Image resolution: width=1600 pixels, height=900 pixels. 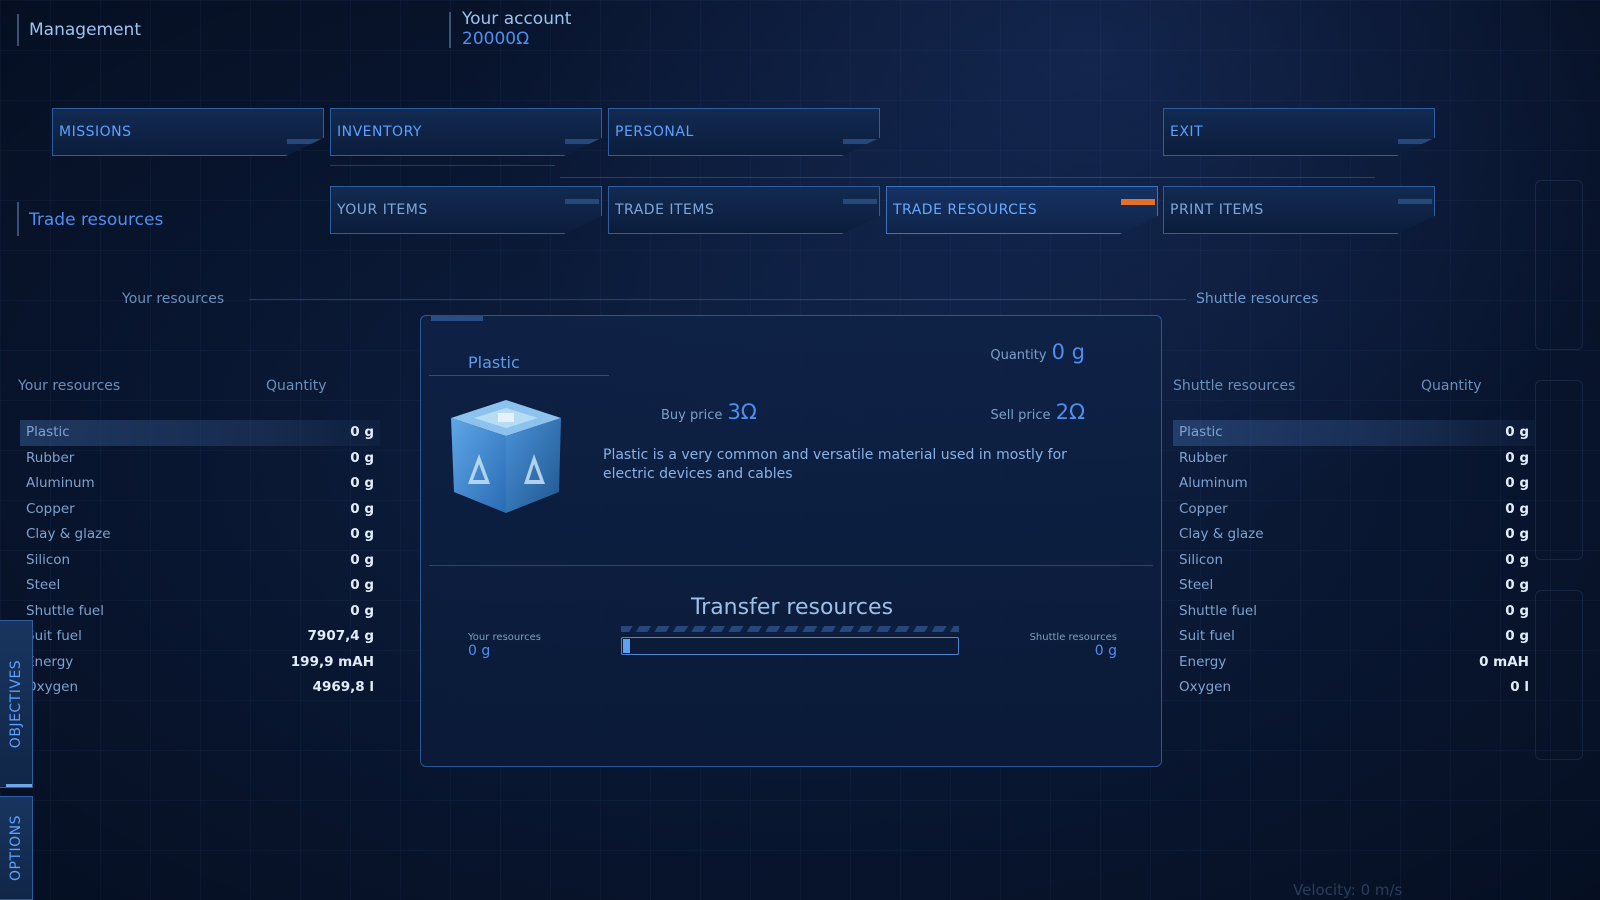 I want to click on transfer-slider-fill, so click(x=626, y=646).